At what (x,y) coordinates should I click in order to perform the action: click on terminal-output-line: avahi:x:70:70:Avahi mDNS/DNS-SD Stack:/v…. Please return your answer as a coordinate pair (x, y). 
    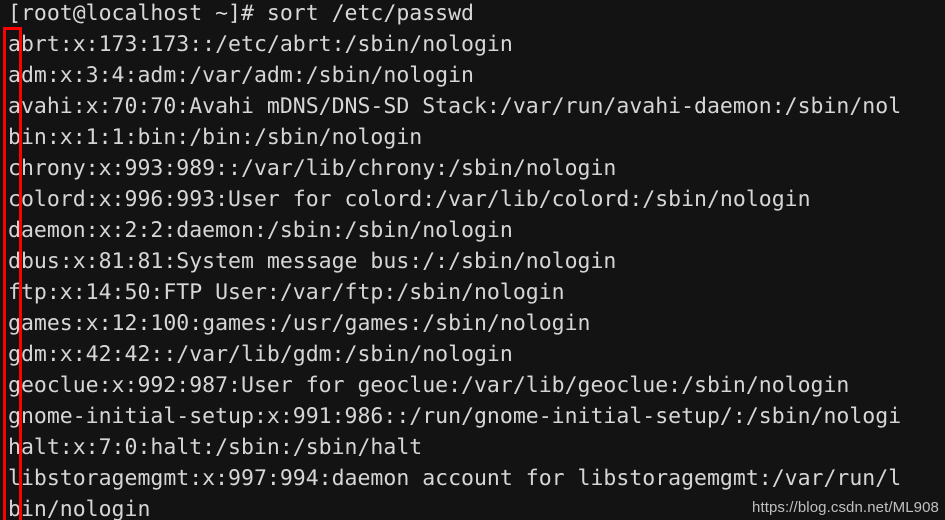
    Looking at the image, I should click on (455, 106).